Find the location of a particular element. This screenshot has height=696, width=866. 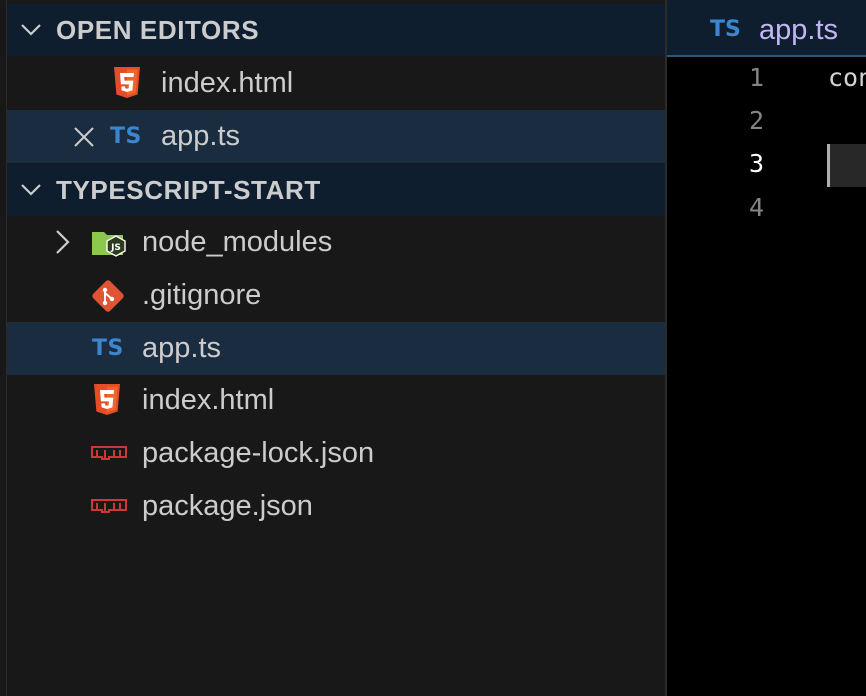

open-editors-header: OPEN EDITORS is located at coordinates (336, 30).